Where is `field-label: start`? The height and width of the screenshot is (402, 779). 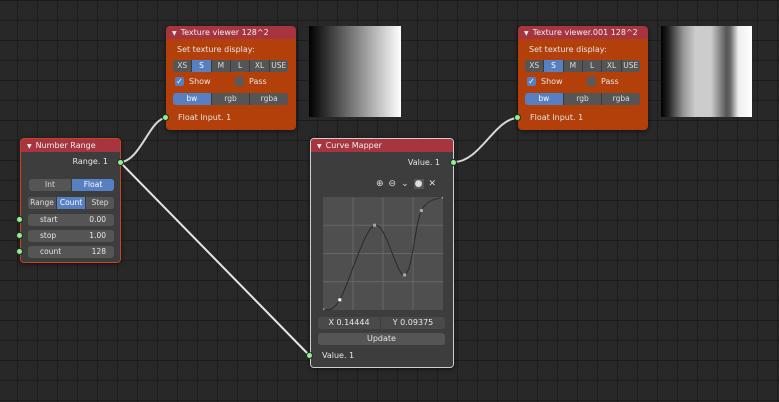 field-label: start is located at coordinates (49, 219).